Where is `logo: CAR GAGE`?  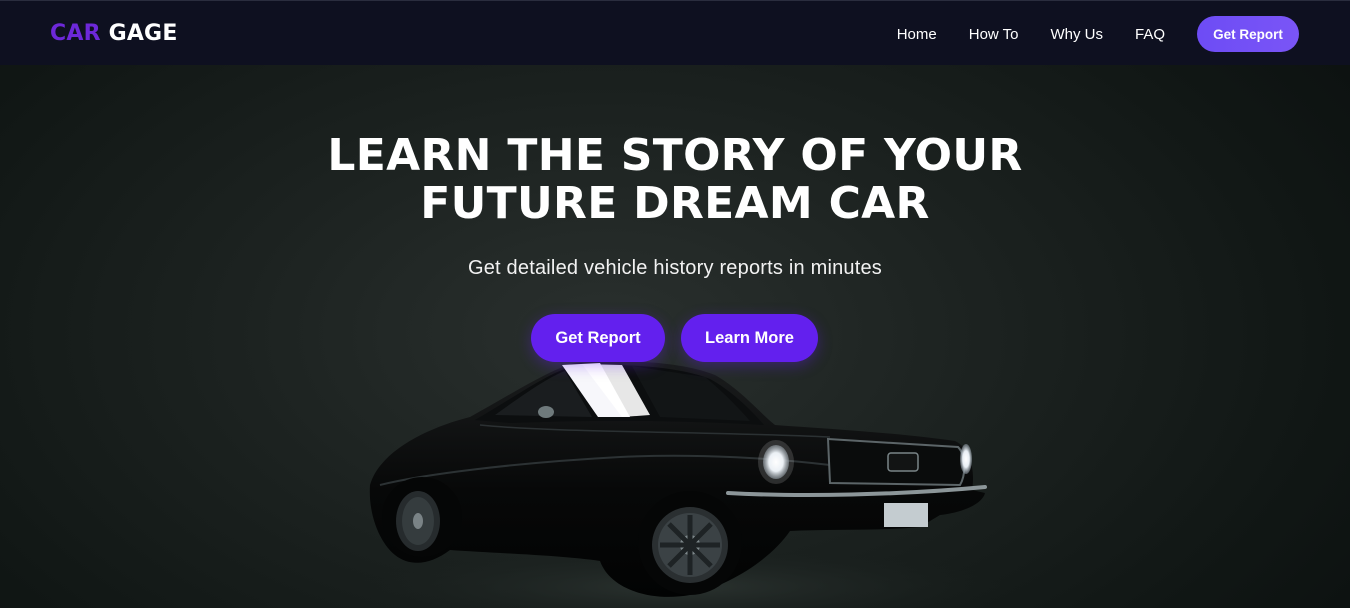
logo: CAR GAGE is located at coordinates (114, 33).